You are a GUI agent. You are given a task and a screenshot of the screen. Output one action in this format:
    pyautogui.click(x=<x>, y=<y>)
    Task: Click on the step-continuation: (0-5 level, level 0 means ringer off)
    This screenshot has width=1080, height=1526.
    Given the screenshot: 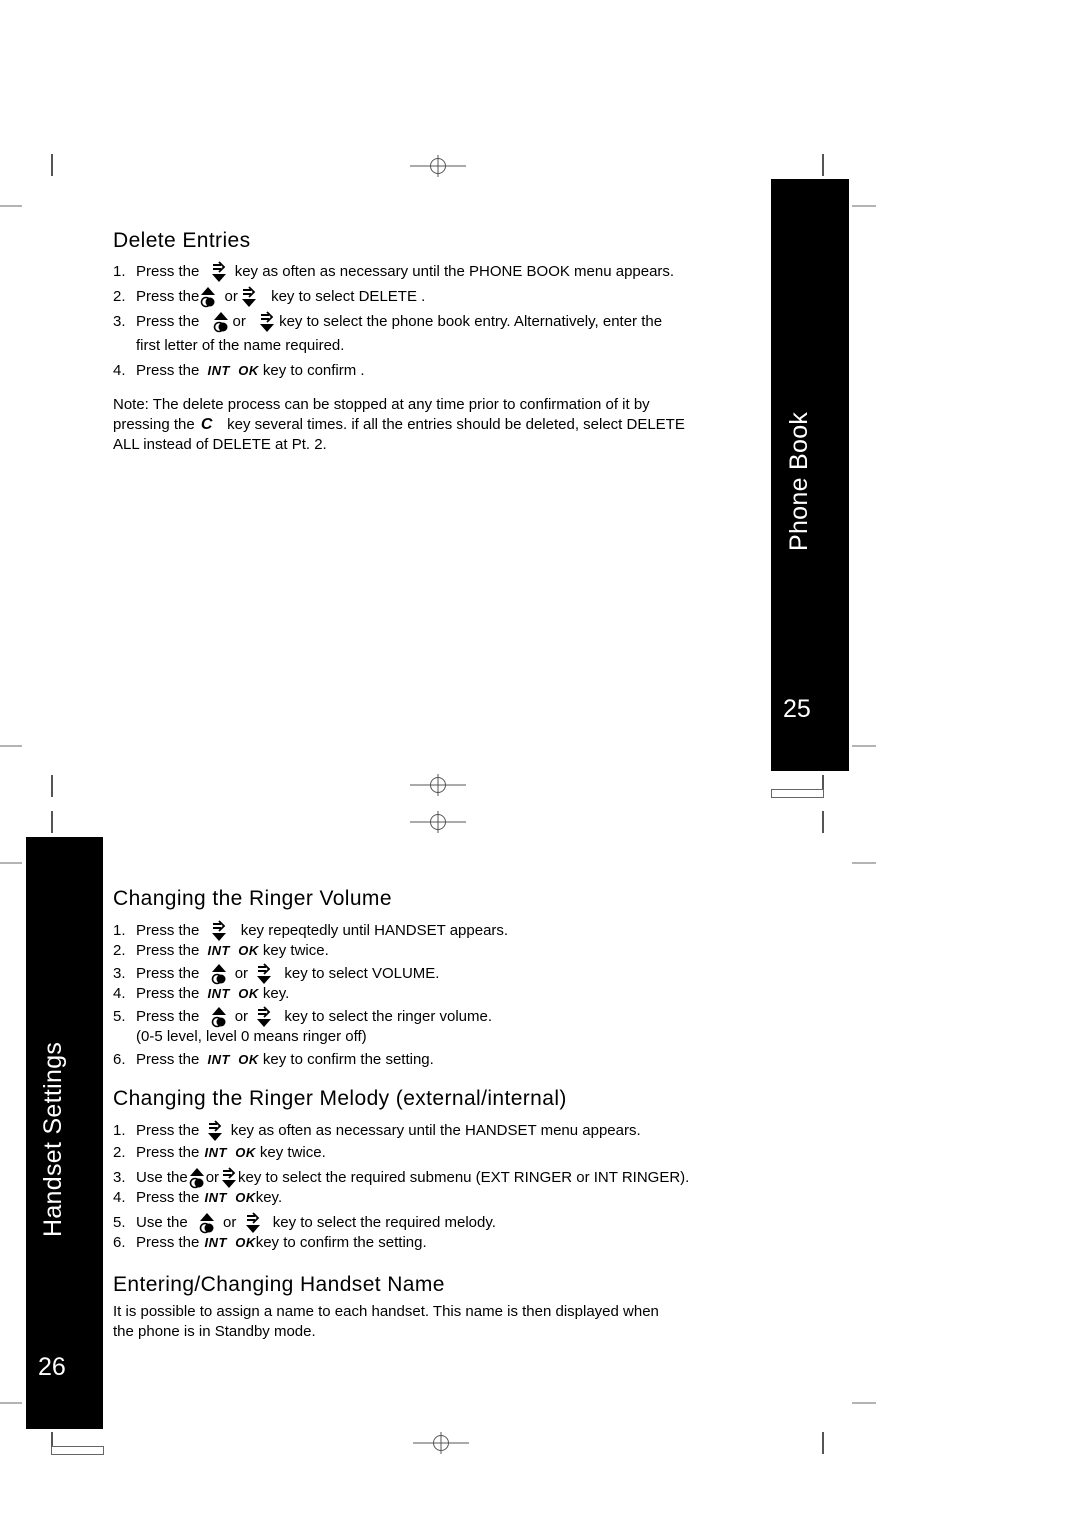 What is the action you would take?
    pyautogui.click(x=251, y=1036)
    